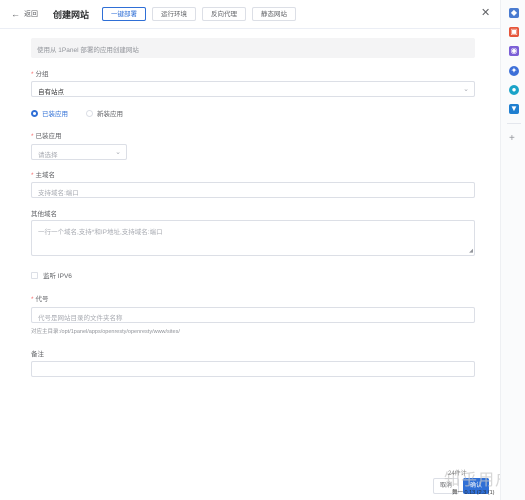  I want to click on primary-domain-placeholder: 支持域名:端口, so click(58, 193).